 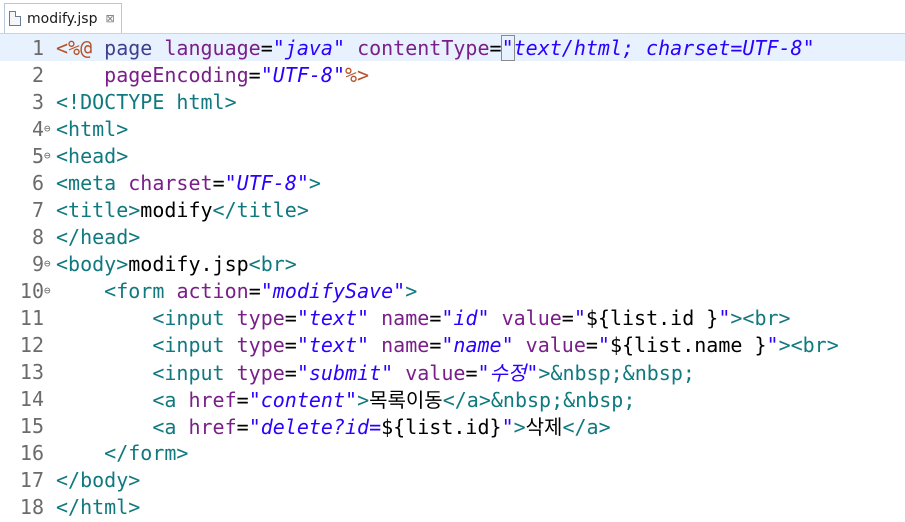 I want to click on line-number: 18, so click(x=31, y=506).